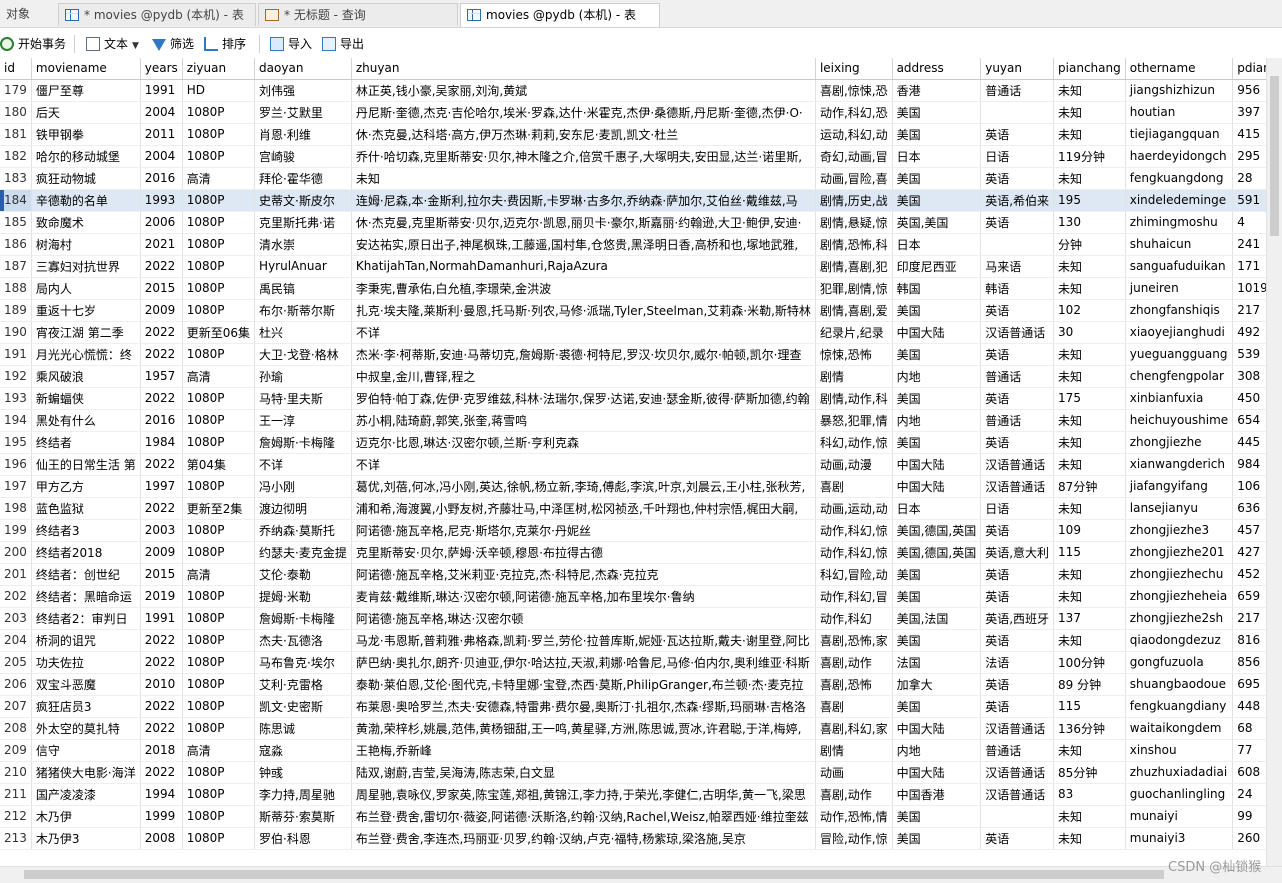 Image resolution: width=1282 pixels, height=883 pixels. I want to click on cell-id: 204, so click(16, 640).